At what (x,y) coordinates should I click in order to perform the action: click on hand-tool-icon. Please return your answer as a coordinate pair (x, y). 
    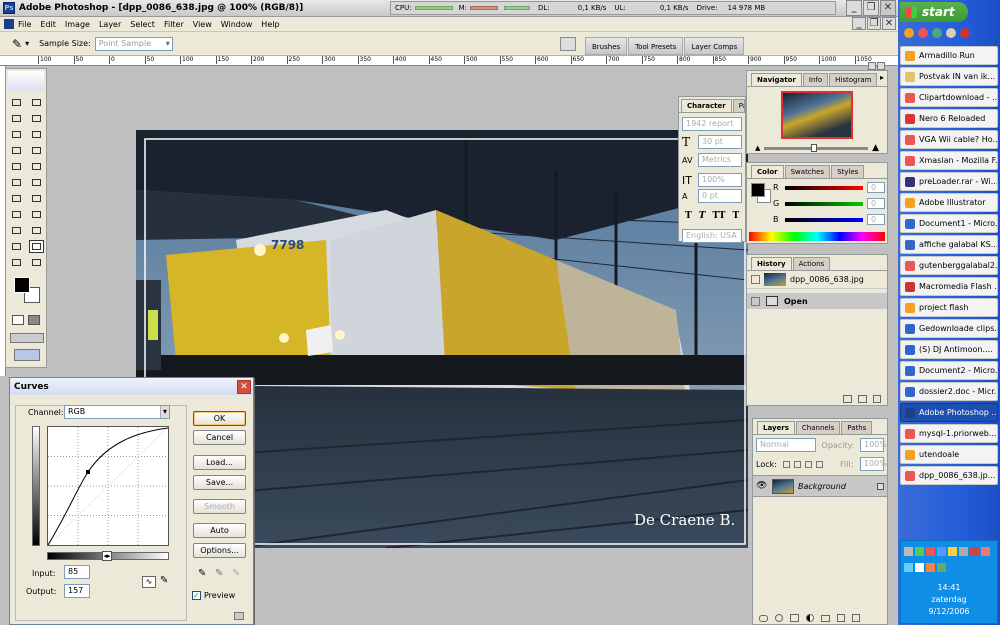
    Looking at the image, I should click on (16, 262).